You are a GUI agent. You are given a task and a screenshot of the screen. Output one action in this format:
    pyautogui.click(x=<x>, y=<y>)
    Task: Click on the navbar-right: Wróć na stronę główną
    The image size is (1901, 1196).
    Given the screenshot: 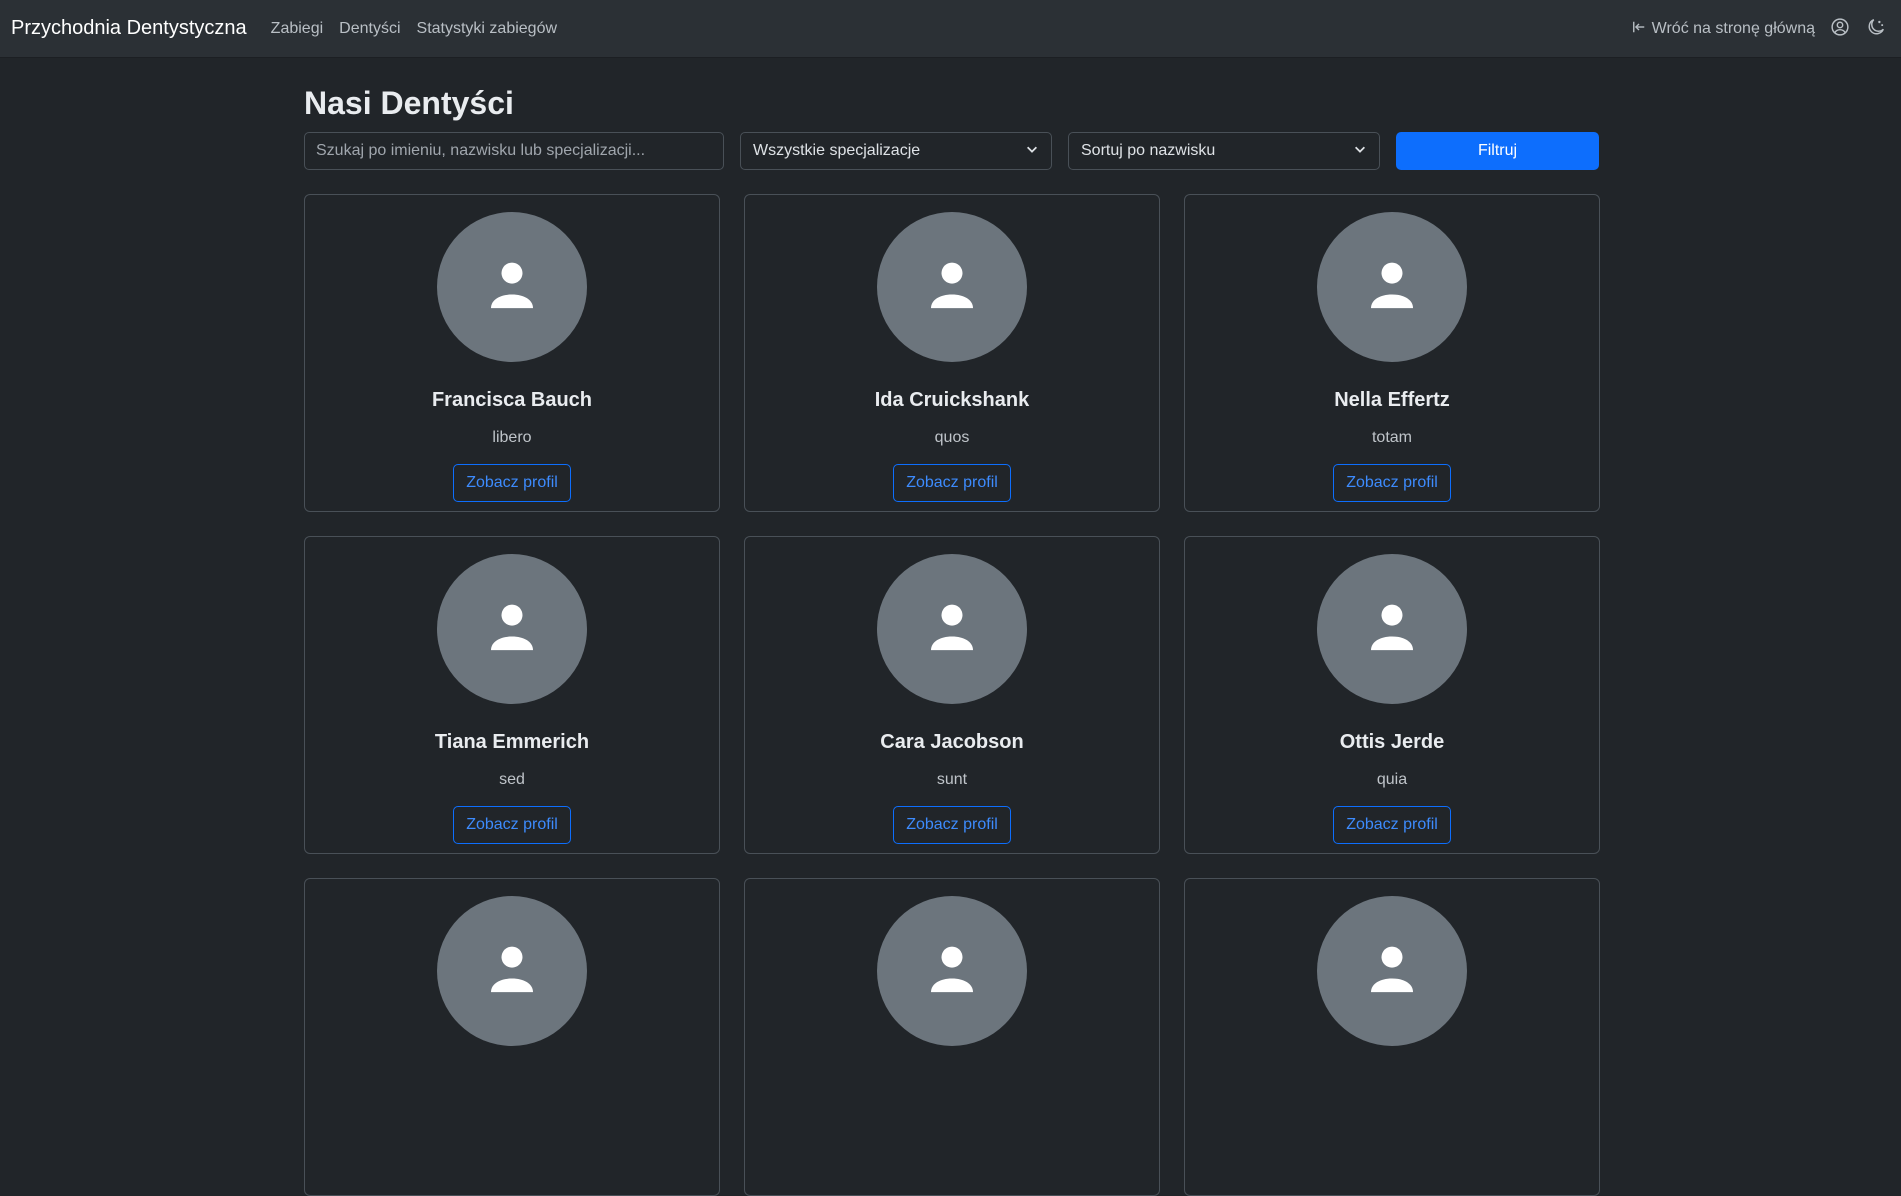 What is the action you would take?
    pyautogui.click(x=1759, y=29)
    